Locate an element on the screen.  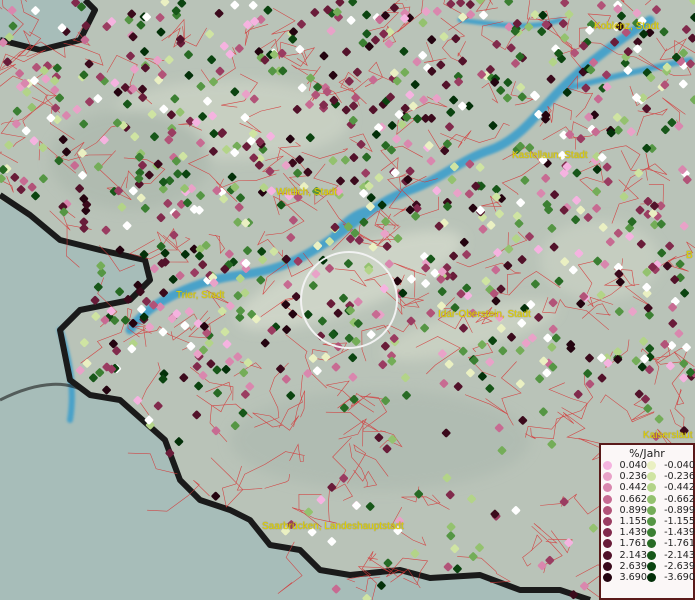
legend-positive-row: 1.761 is located at coordinates (625, 543).